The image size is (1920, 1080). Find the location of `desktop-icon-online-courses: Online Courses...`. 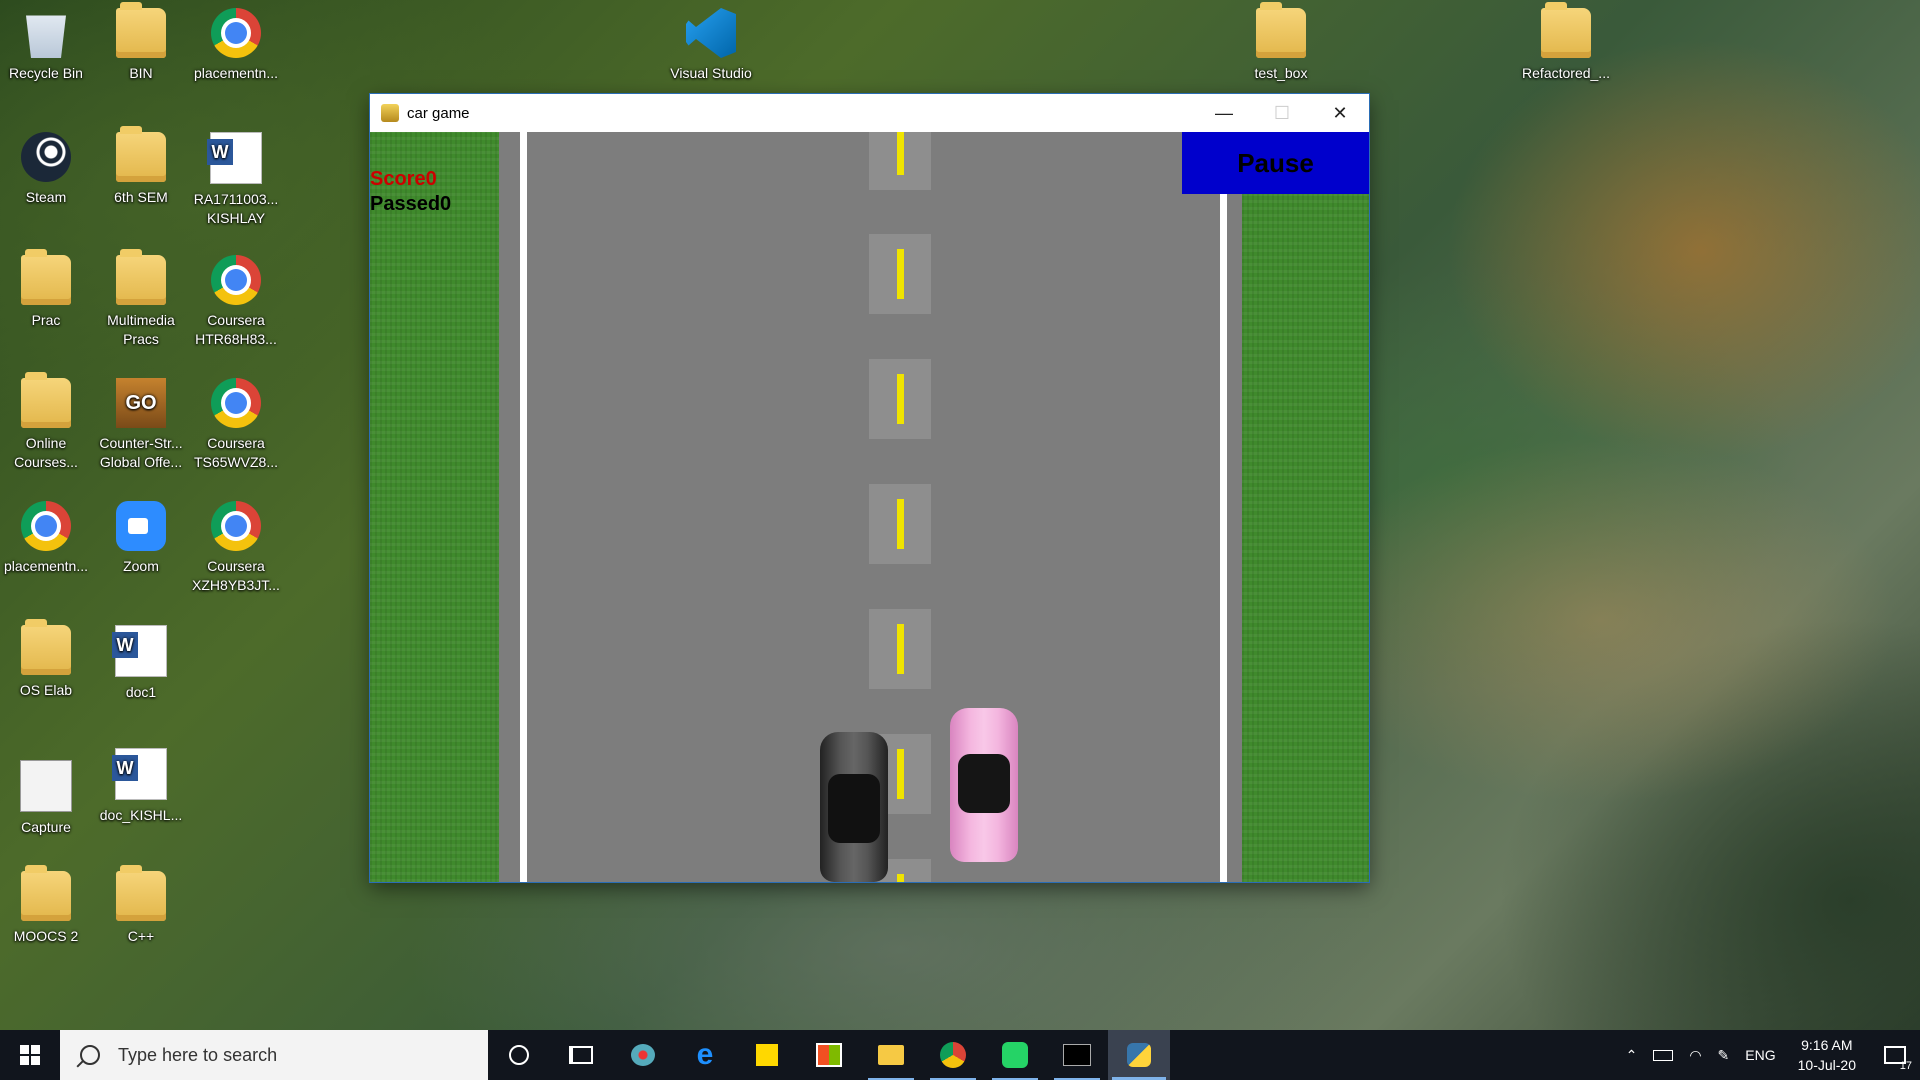

desktop-icon-online-courses: Online Courses... is located at coordinates (46, 422).